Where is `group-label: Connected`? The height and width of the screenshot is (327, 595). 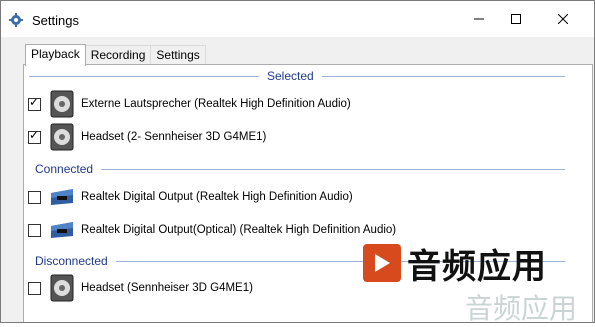
group-label: Connected is located at coordinates (64, 169).